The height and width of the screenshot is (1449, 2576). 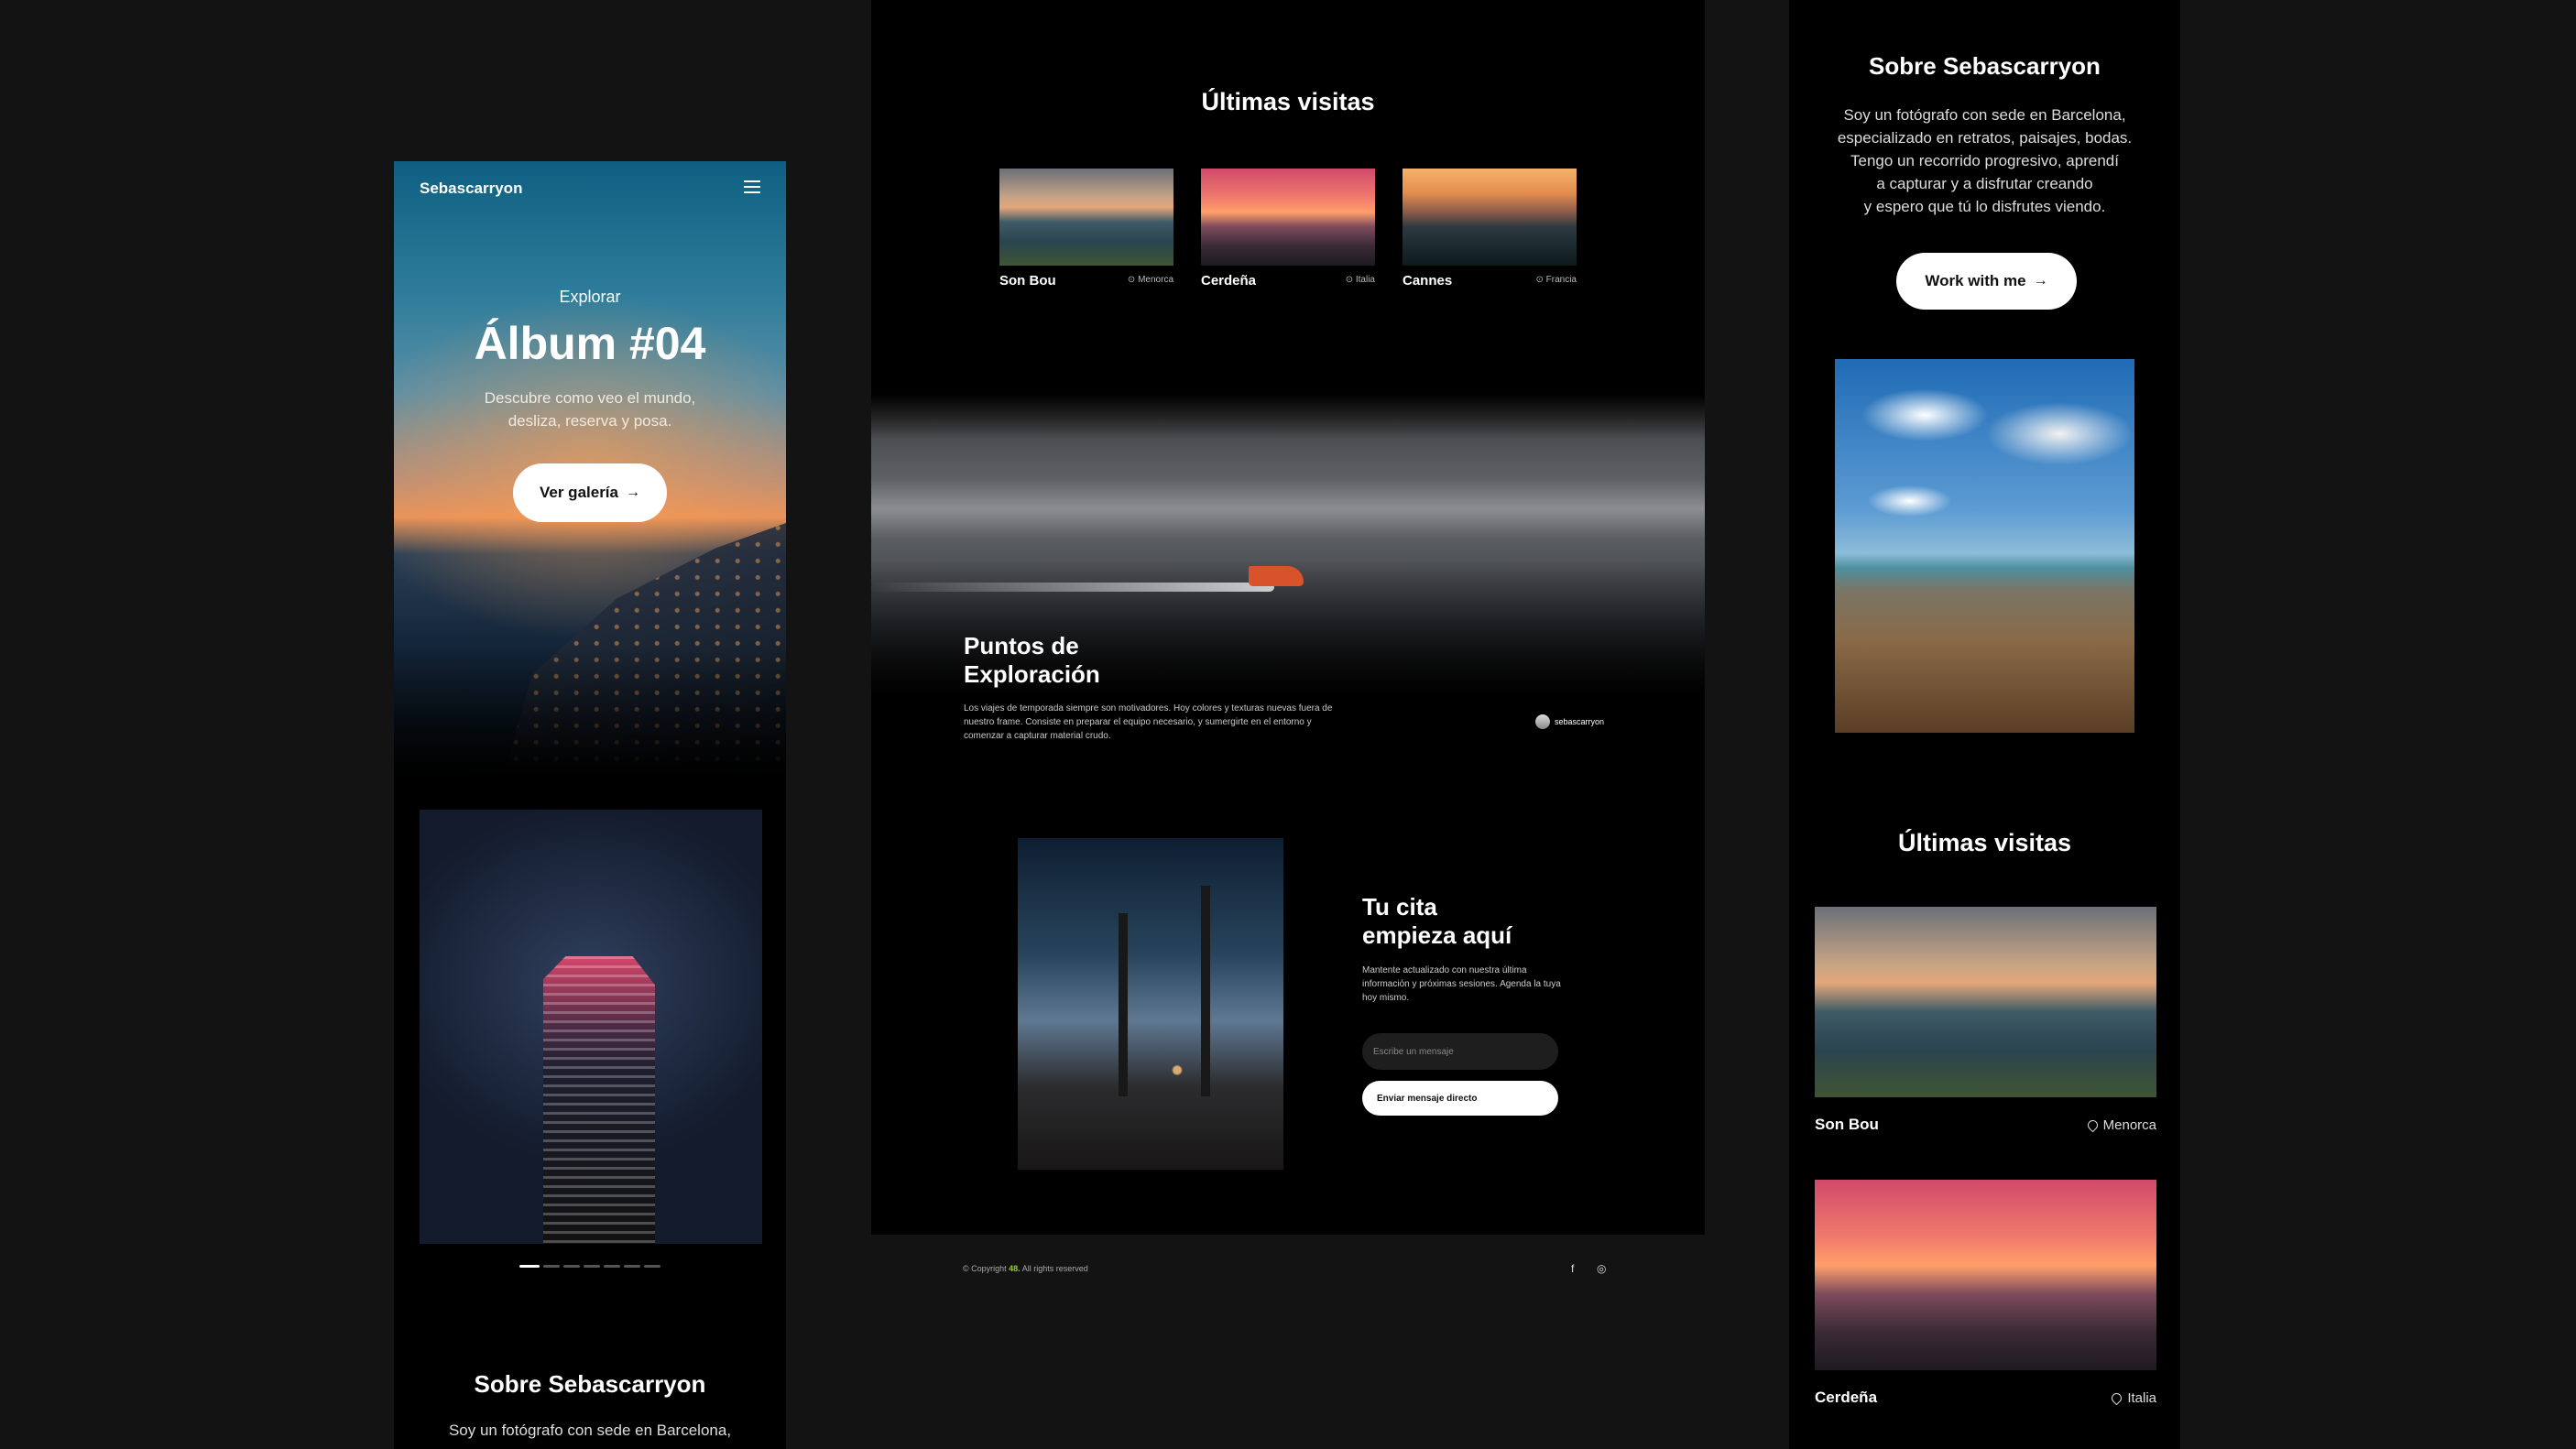 I want to click on cita-title: Tu cita empieza aquí, so click(x=1437, y=921).